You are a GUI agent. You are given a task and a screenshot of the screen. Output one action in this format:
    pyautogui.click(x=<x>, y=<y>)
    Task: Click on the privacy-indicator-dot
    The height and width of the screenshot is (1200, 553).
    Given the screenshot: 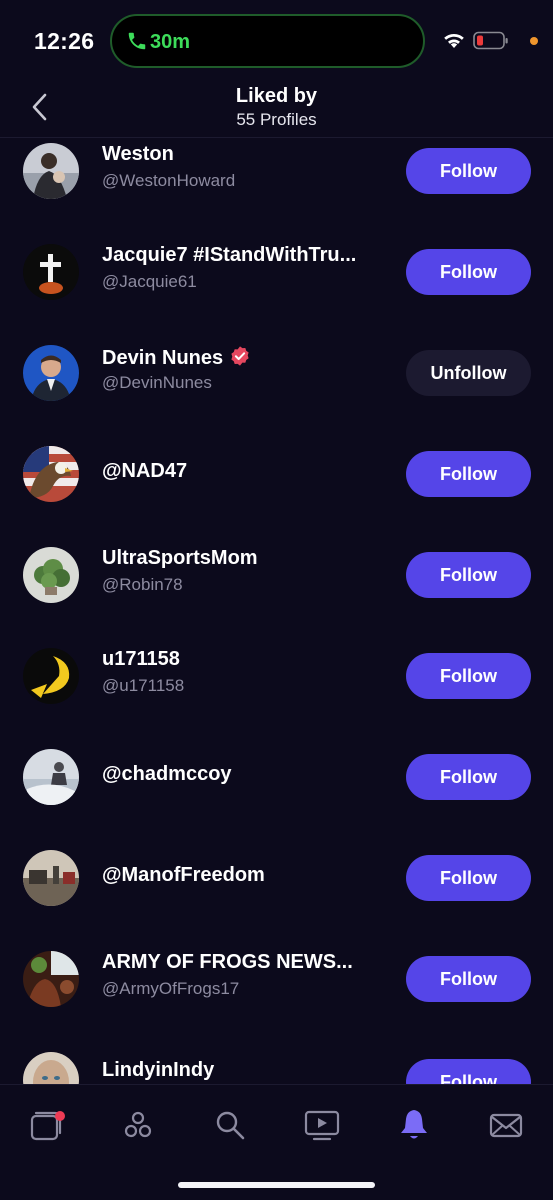 What is the action you would take?
    pyautogui.click(x=534, y=41)
    